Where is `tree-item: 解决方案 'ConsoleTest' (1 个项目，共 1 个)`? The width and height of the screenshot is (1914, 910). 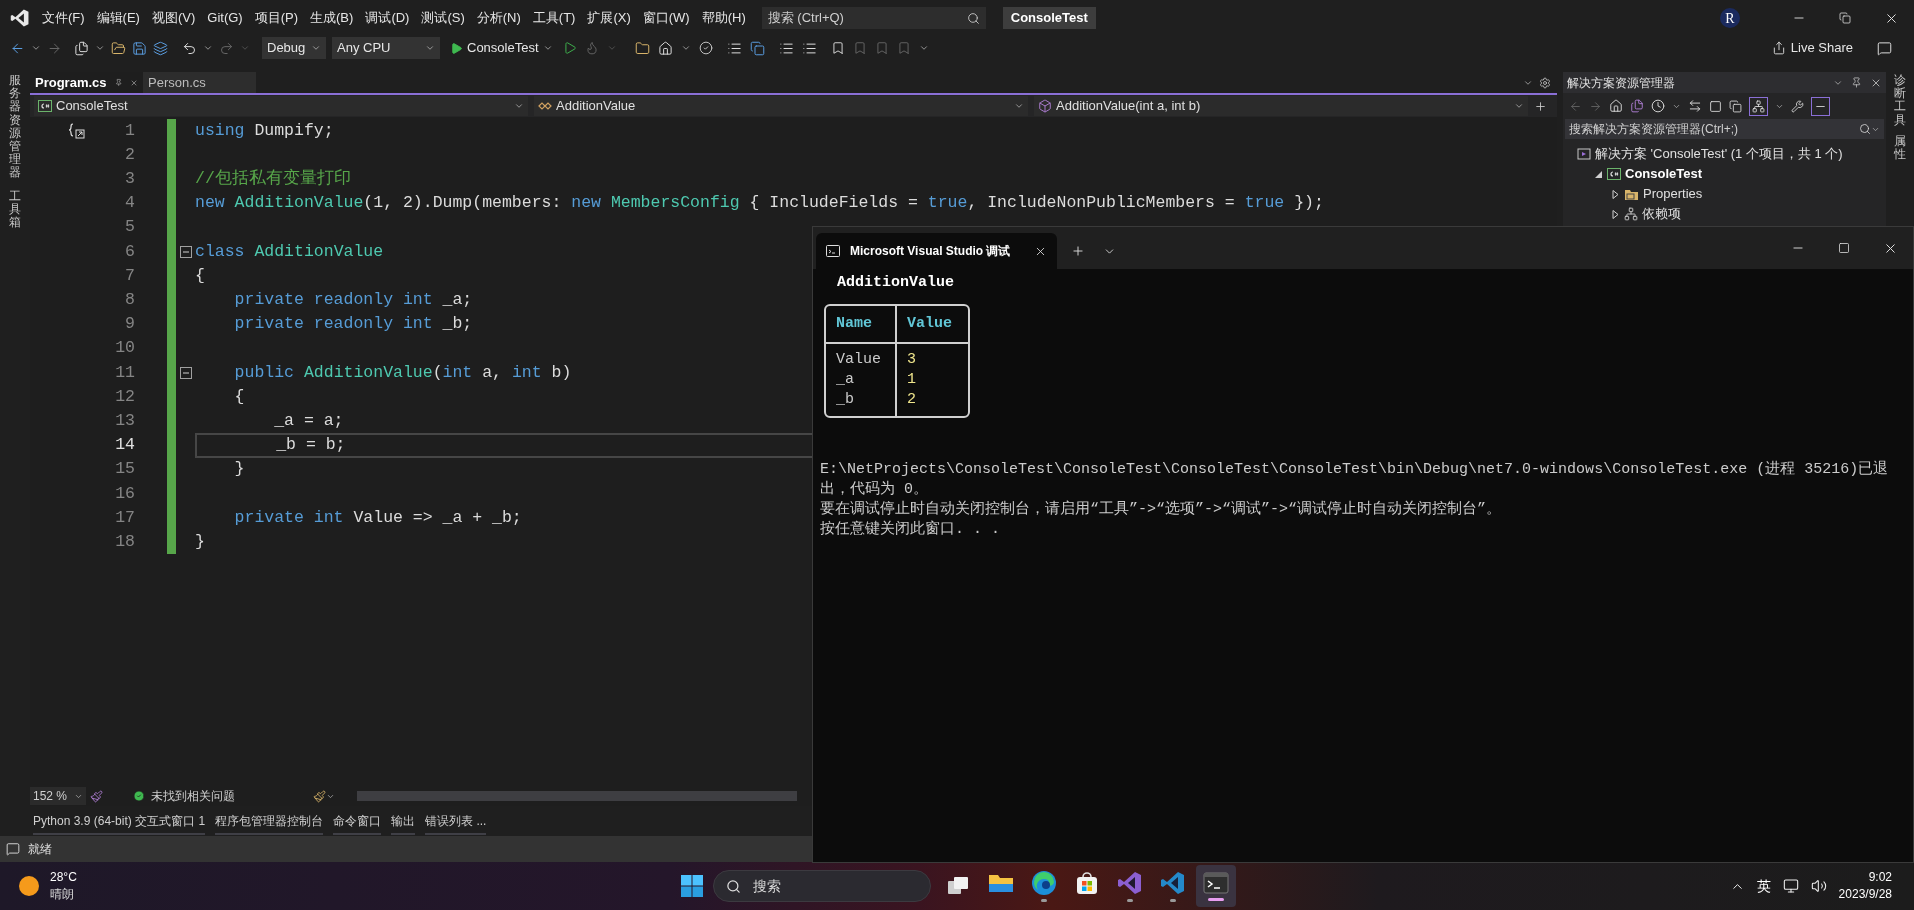 tree-item: 解决方案 'ConsoleTest' (1 个项目，共 1 个) is located at coordinates (1719, 154).